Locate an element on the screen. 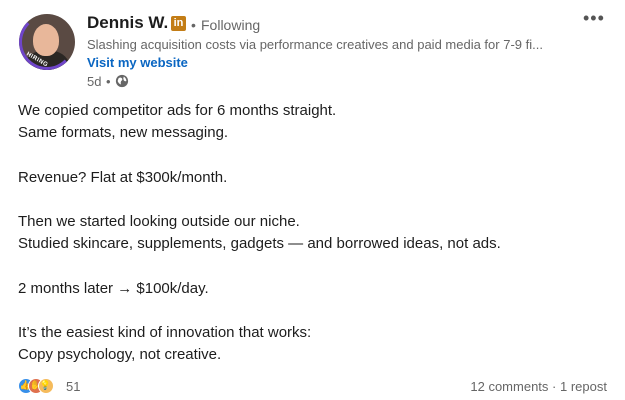 The image size is (625, 400). globe-icon is located at coordinates (122, 81).